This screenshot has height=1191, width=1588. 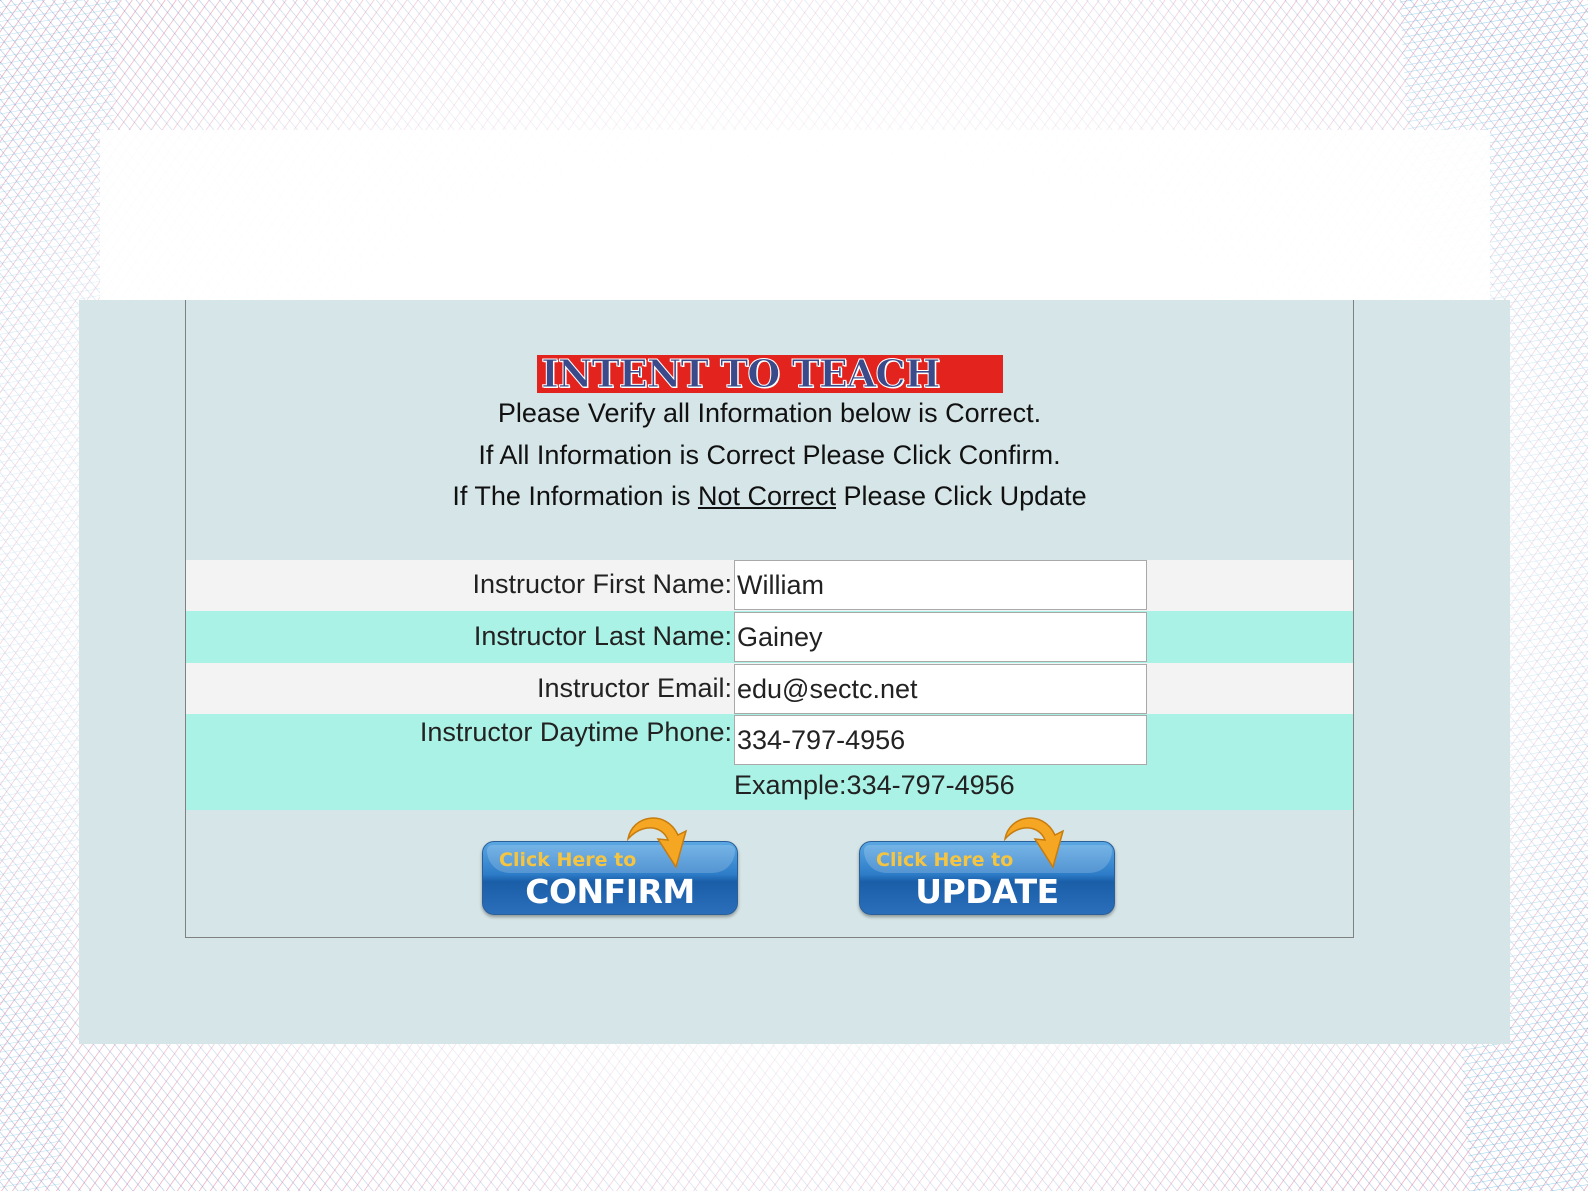 I want to click on phone-field, so click(x=940, y=740).